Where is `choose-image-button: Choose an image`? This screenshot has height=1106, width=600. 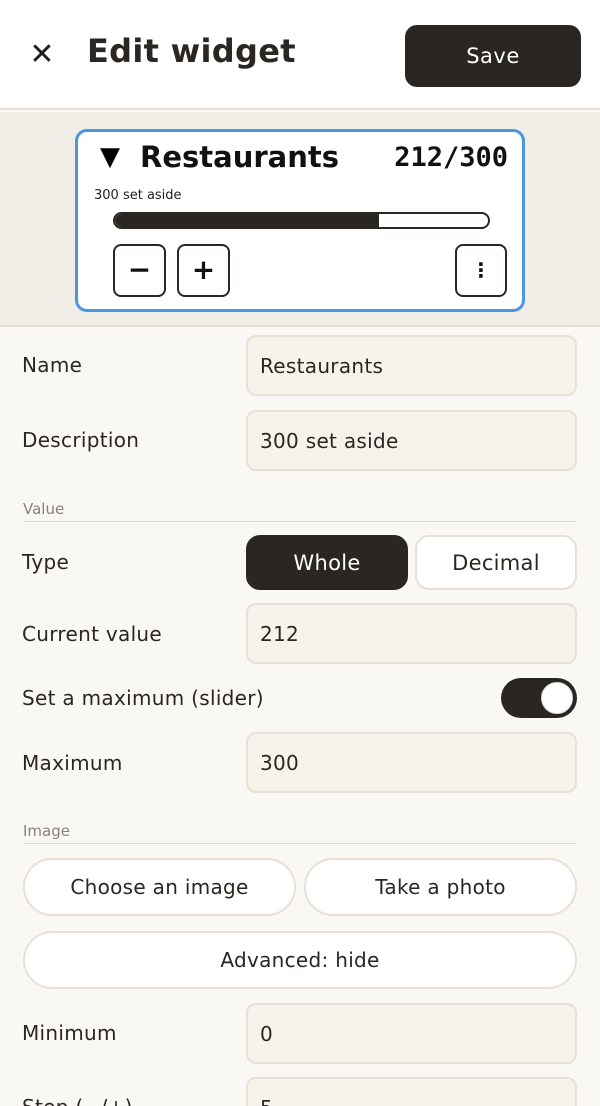
choose-image-button: Choose an image is located at coordinates (159, 887).